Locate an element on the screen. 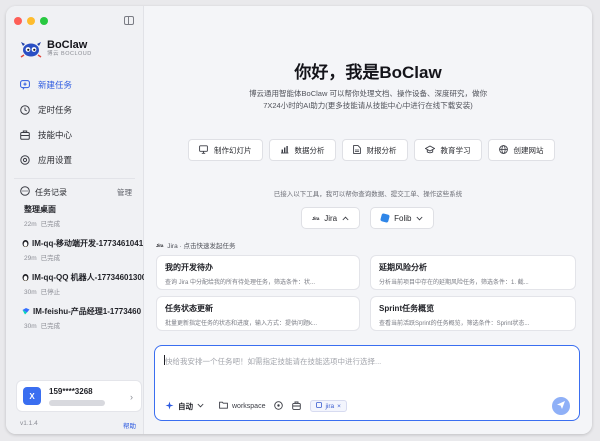 This screenshot has height=441, width=600. list-item: IM-qq-QQ 机器人-17734601300 30m 已停止 is located at coordinates (84, 284).